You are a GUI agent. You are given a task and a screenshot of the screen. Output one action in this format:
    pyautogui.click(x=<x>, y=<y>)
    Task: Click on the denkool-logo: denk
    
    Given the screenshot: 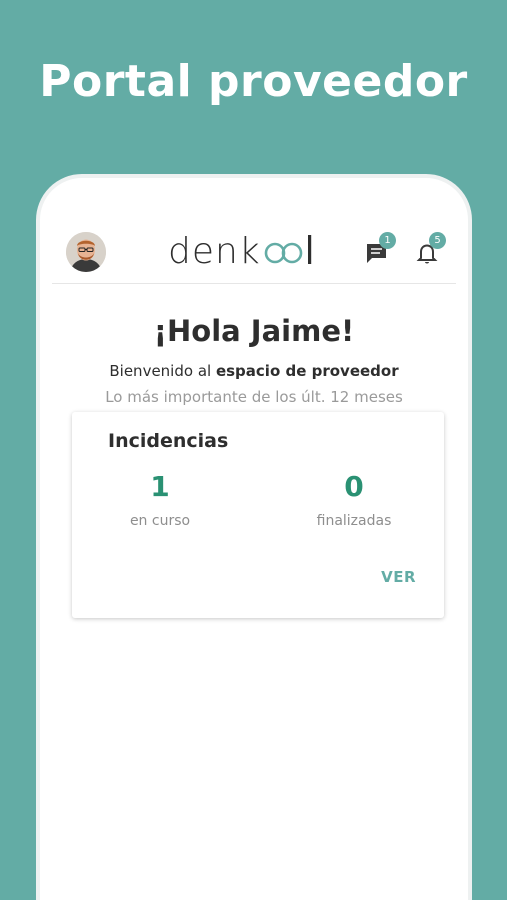 What is the action you would take?
    pyautogui.click(x=251, y=251)
    